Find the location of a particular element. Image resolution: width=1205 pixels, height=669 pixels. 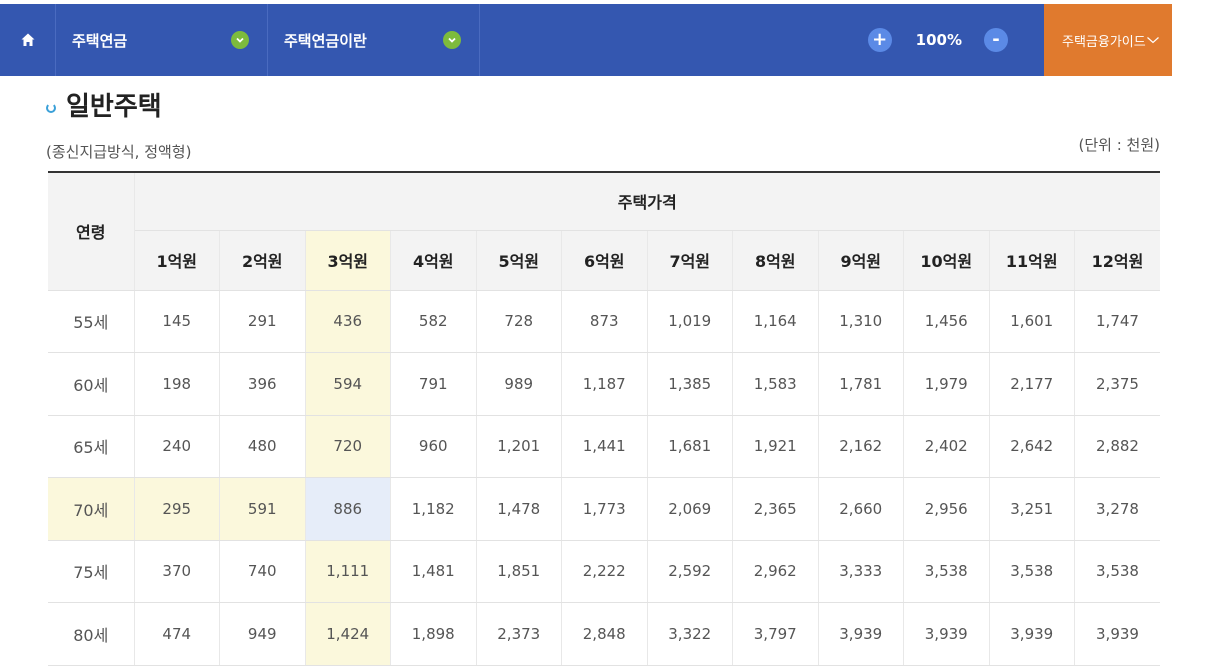

zoom-in-button: + is located at coordinates (879, 40).